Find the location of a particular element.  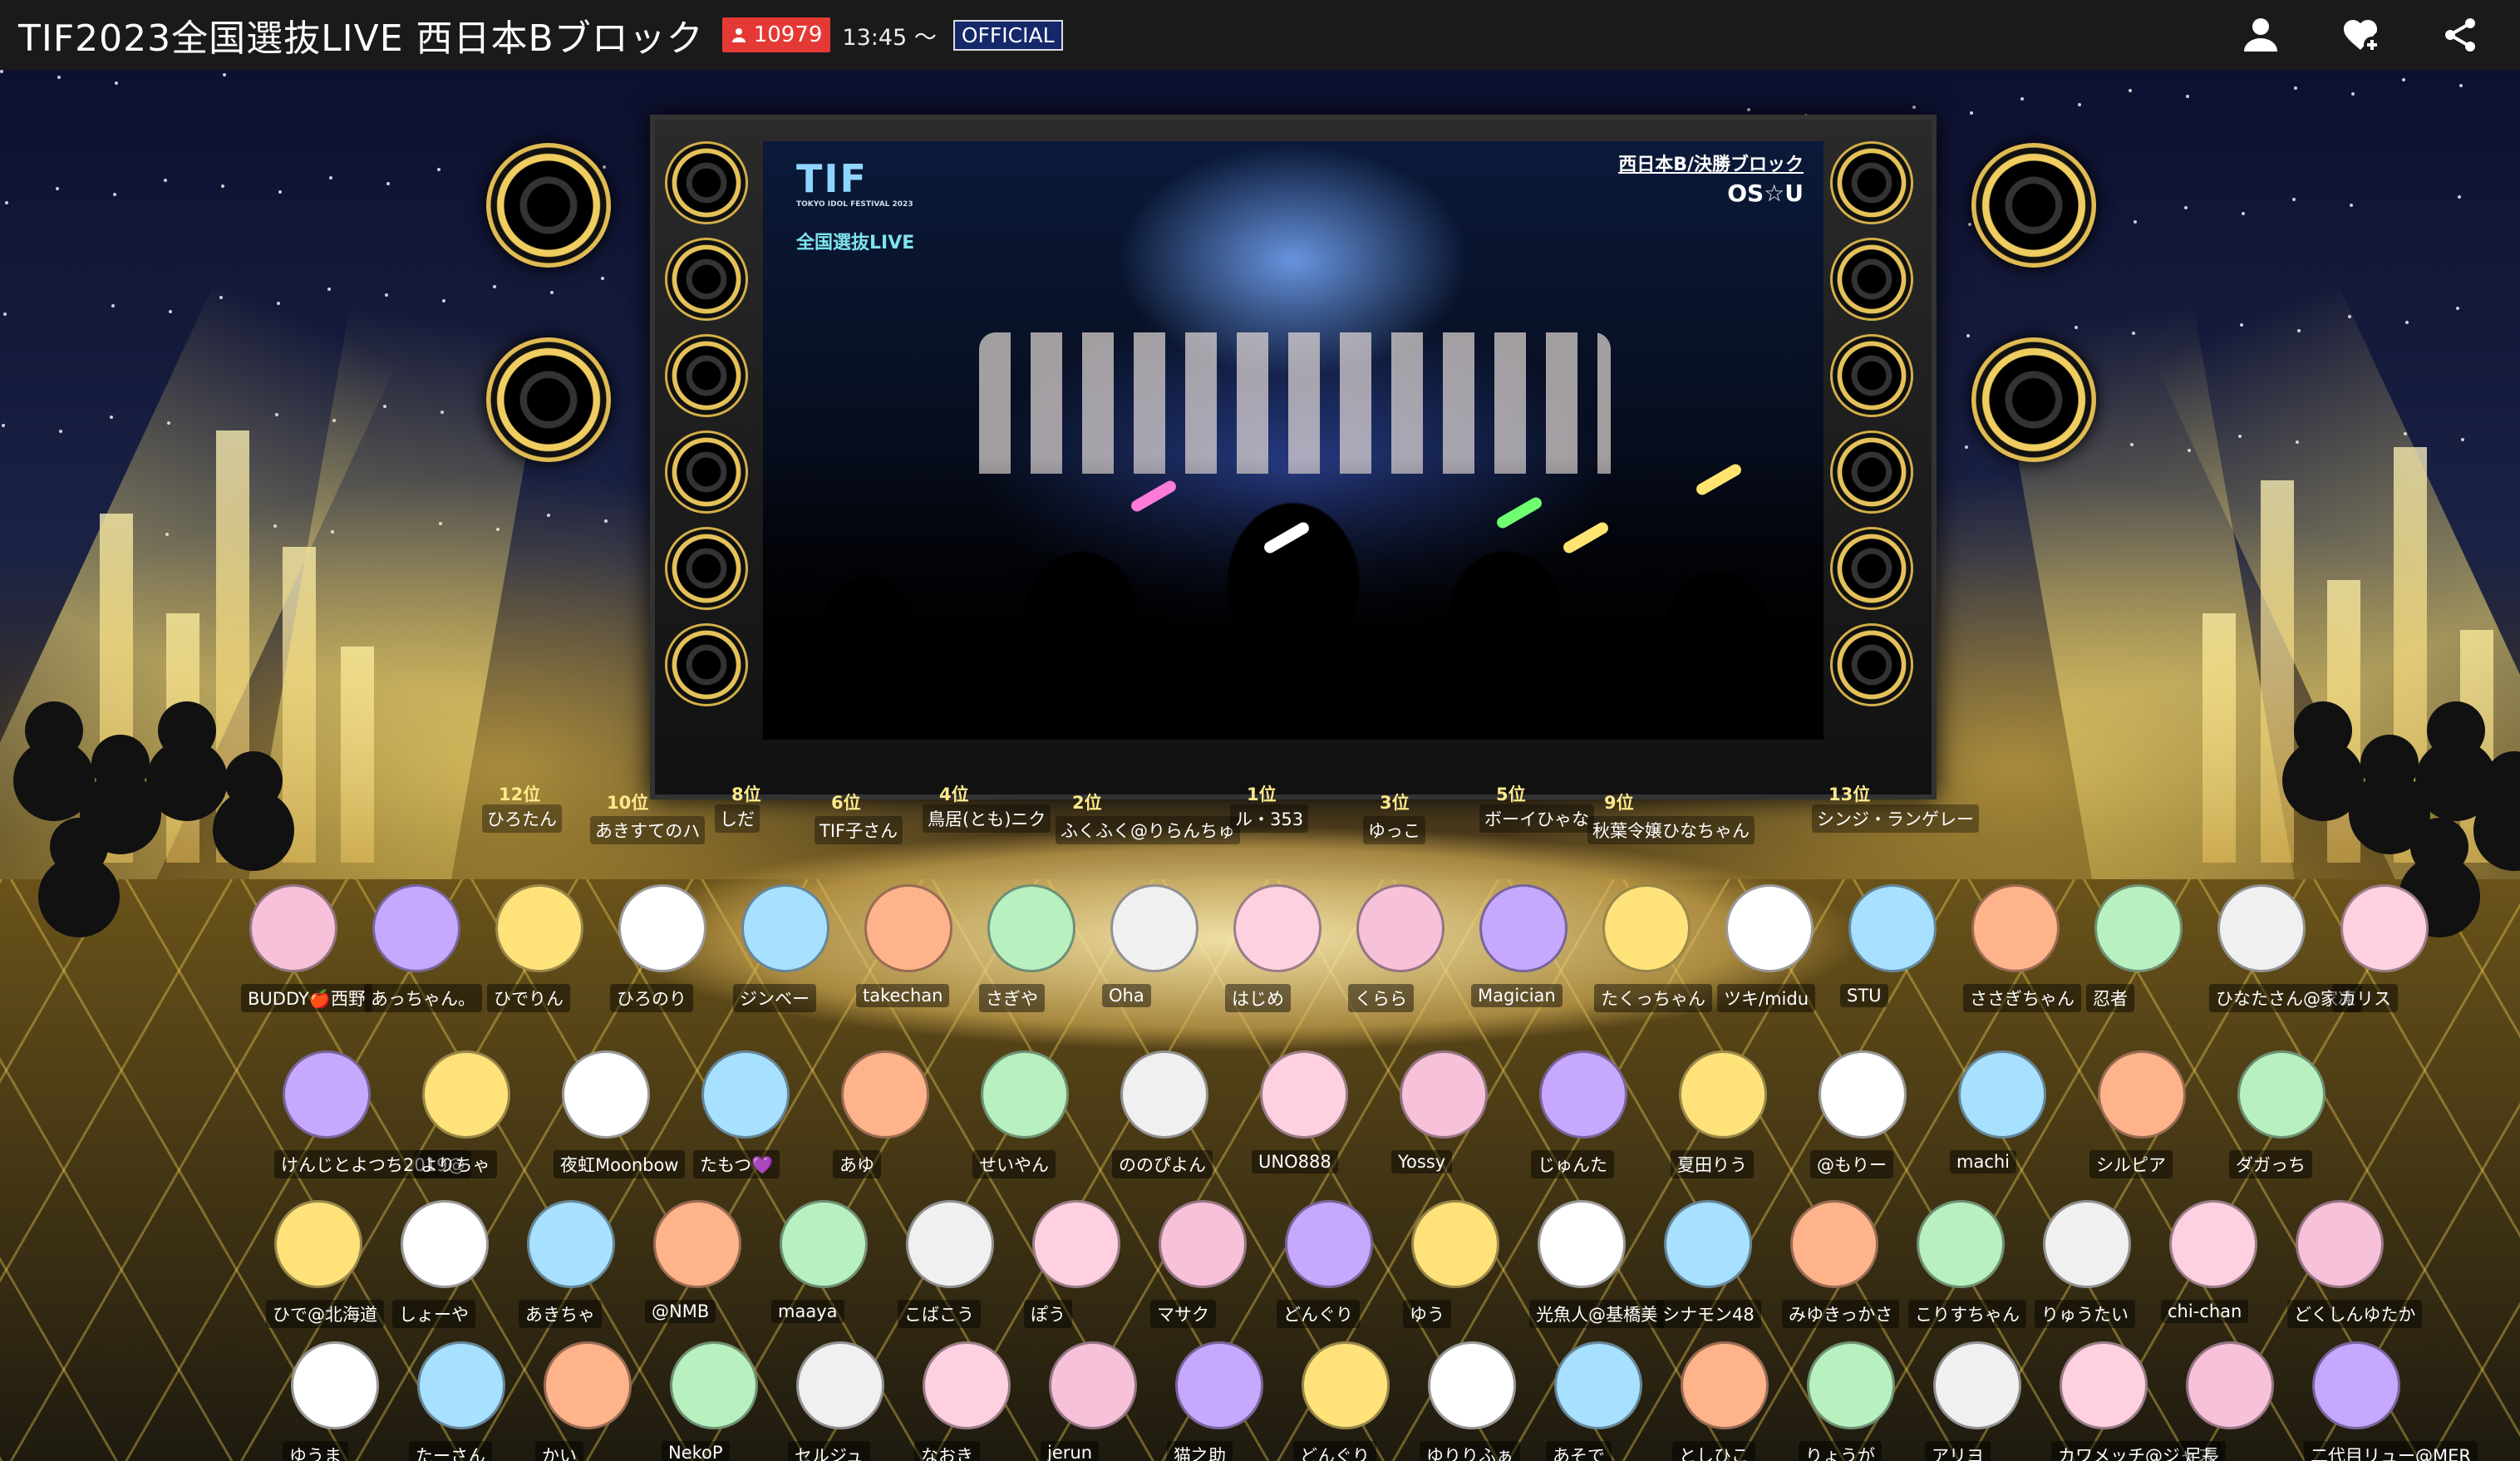

rank-user-name: ひろたん is located at coordinates (522, 818).